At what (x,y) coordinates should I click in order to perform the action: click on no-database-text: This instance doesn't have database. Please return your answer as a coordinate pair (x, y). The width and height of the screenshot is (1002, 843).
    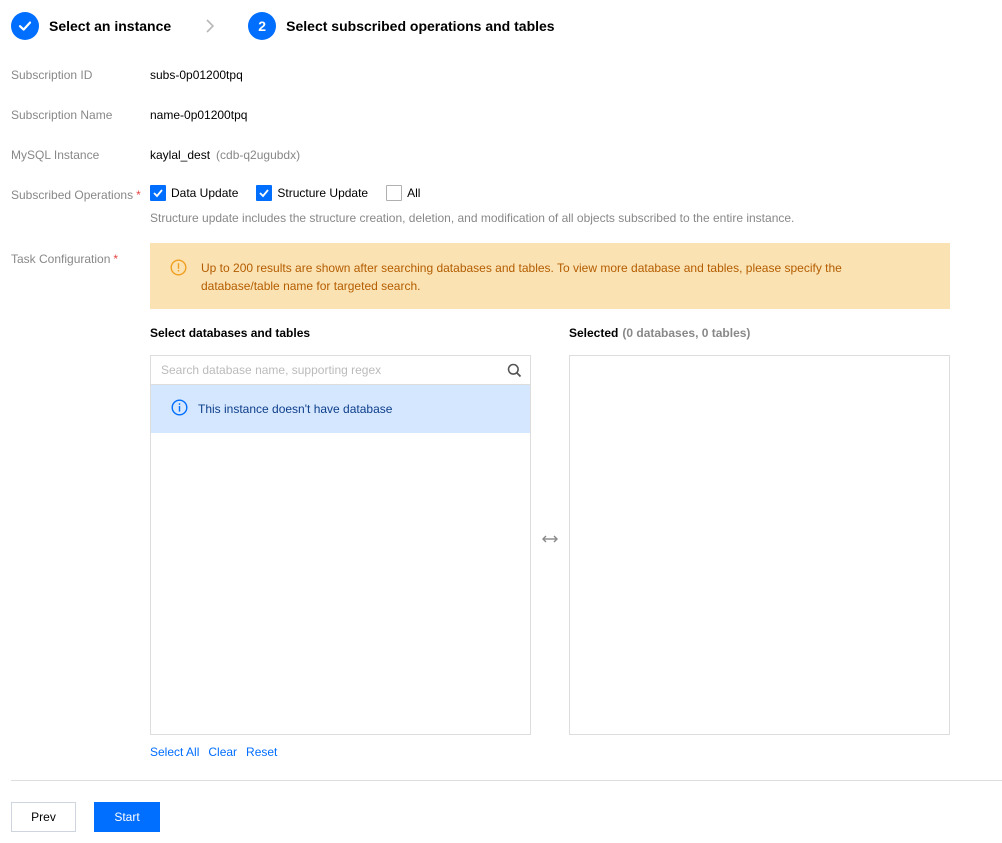
    Looking at the image, I should click on (295, 409).